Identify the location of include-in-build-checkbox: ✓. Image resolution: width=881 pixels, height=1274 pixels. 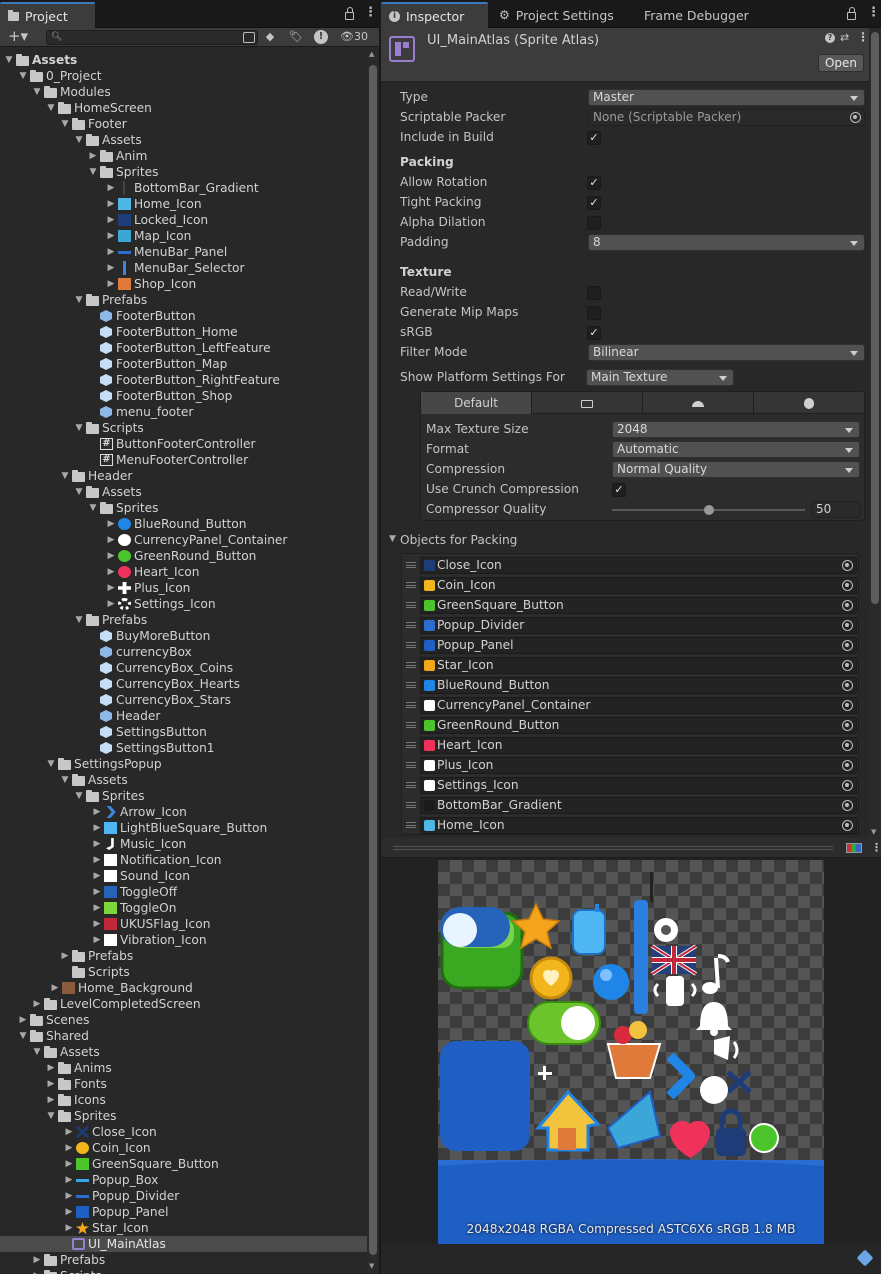
(594, 138).